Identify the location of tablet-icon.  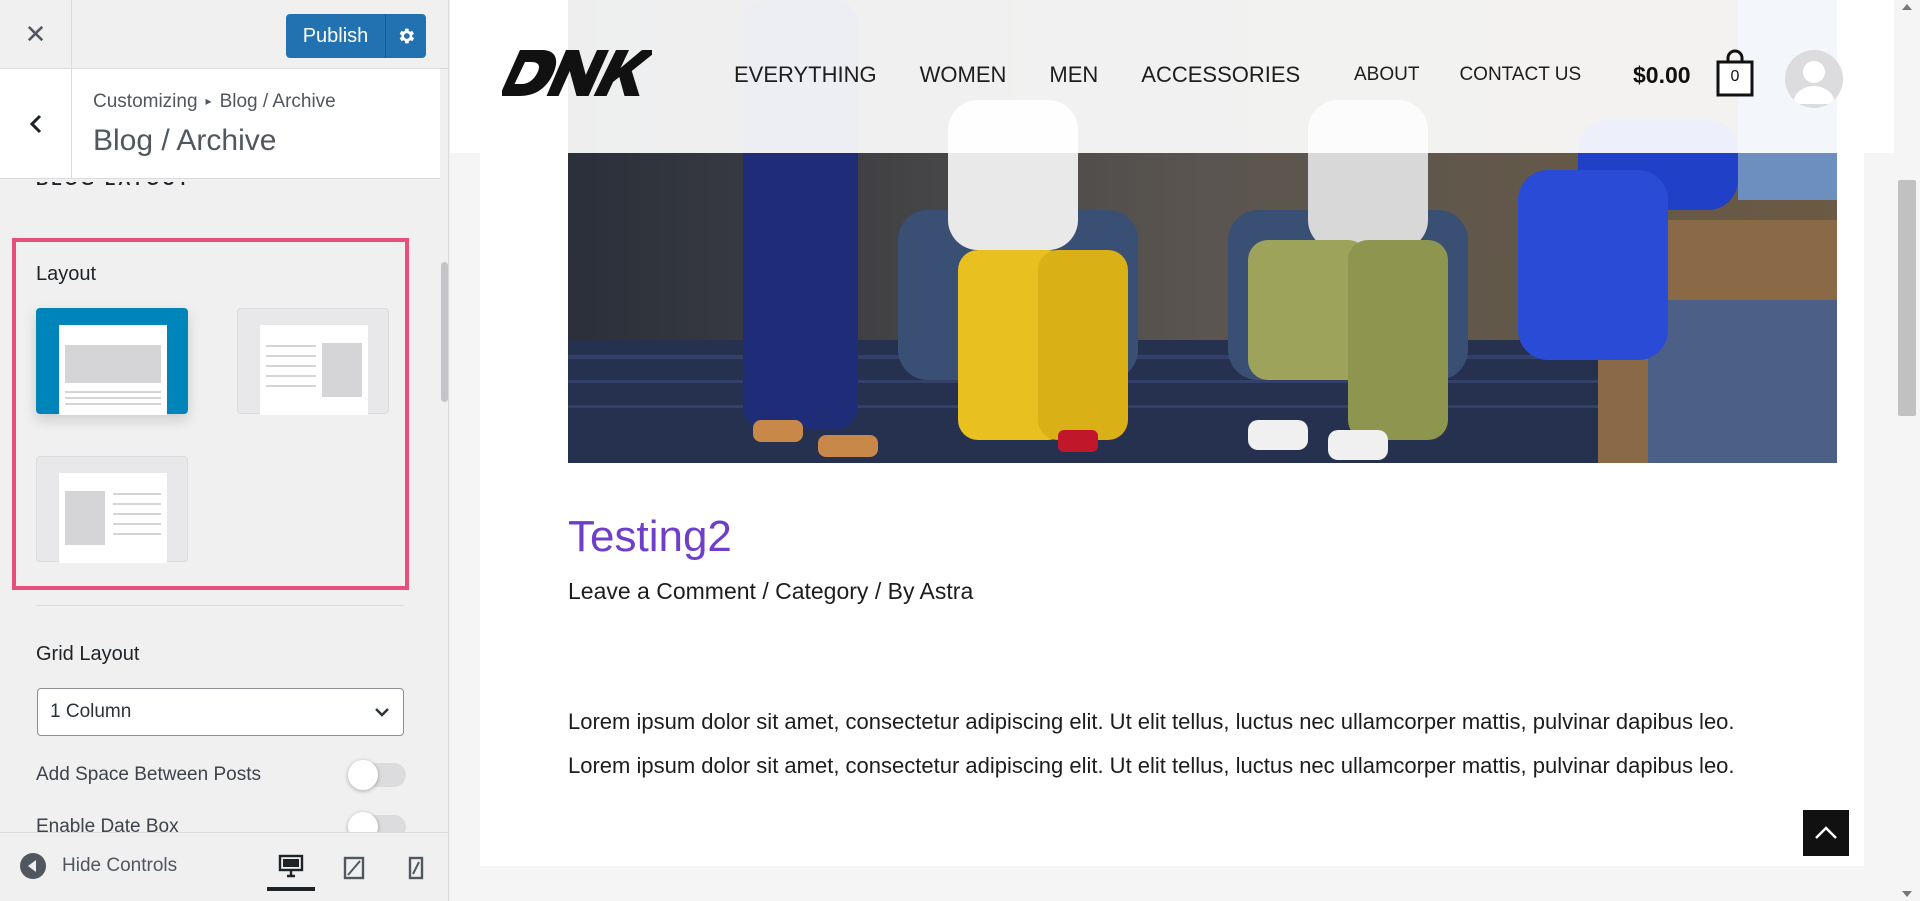
(354, 868).